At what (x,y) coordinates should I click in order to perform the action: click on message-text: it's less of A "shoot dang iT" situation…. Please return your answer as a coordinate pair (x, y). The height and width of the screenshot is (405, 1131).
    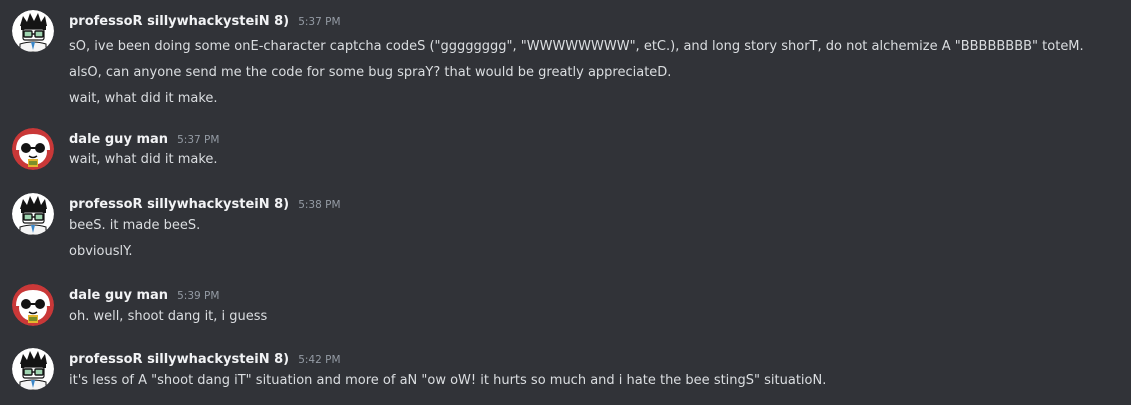
    Looking at the image, I should click on (448, 380).